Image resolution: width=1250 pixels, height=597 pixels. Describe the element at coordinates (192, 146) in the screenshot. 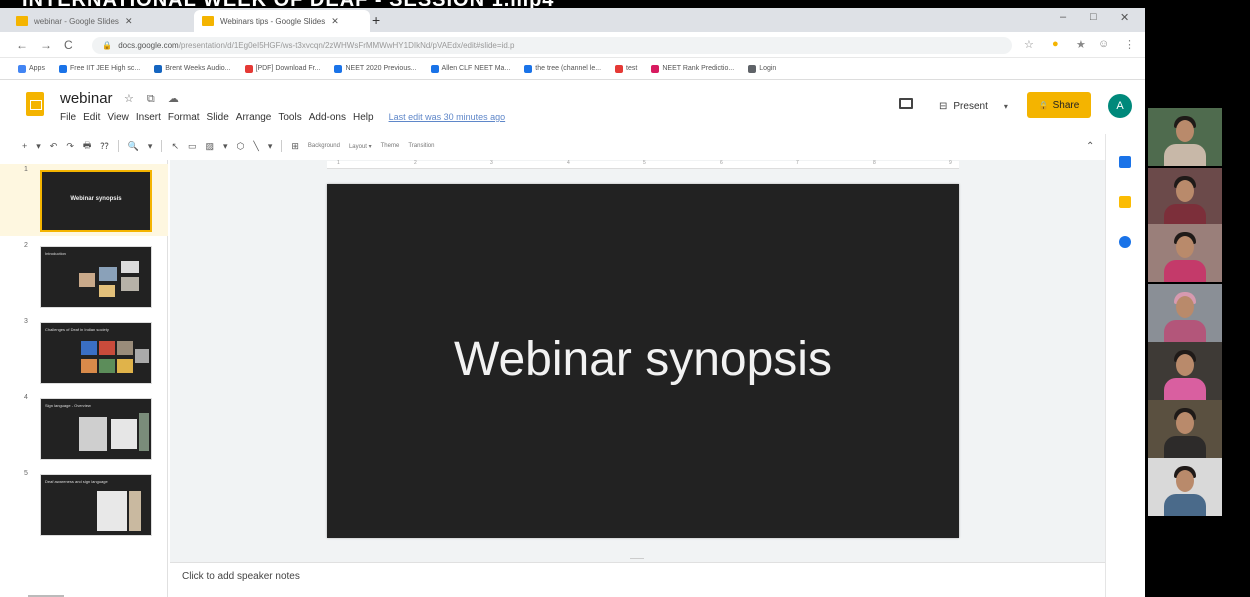

I see `textbox-icon: ▭` at that location.